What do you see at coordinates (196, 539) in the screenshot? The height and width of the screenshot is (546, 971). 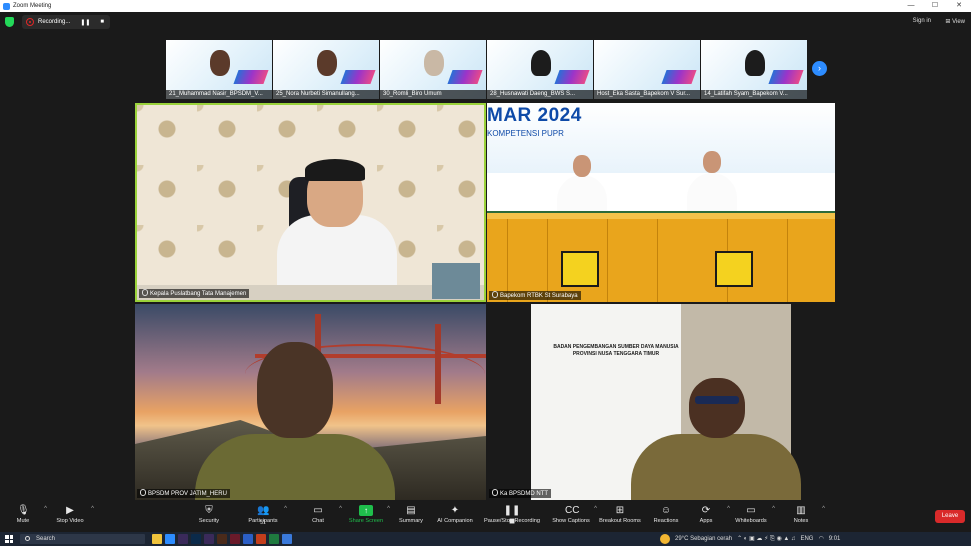 I see `photoshop-icon` at bounding box center [196, 539].